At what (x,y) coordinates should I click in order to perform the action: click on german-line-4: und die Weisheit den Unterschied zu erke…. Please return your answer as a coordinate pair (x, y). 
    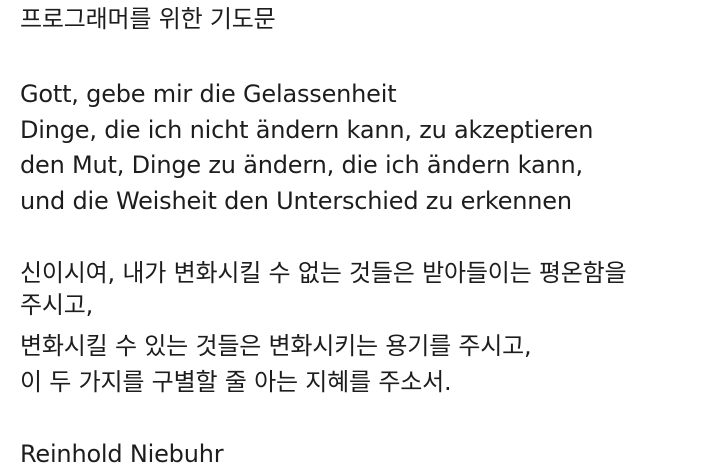
    Looking at the image, I should click on (296, 201).